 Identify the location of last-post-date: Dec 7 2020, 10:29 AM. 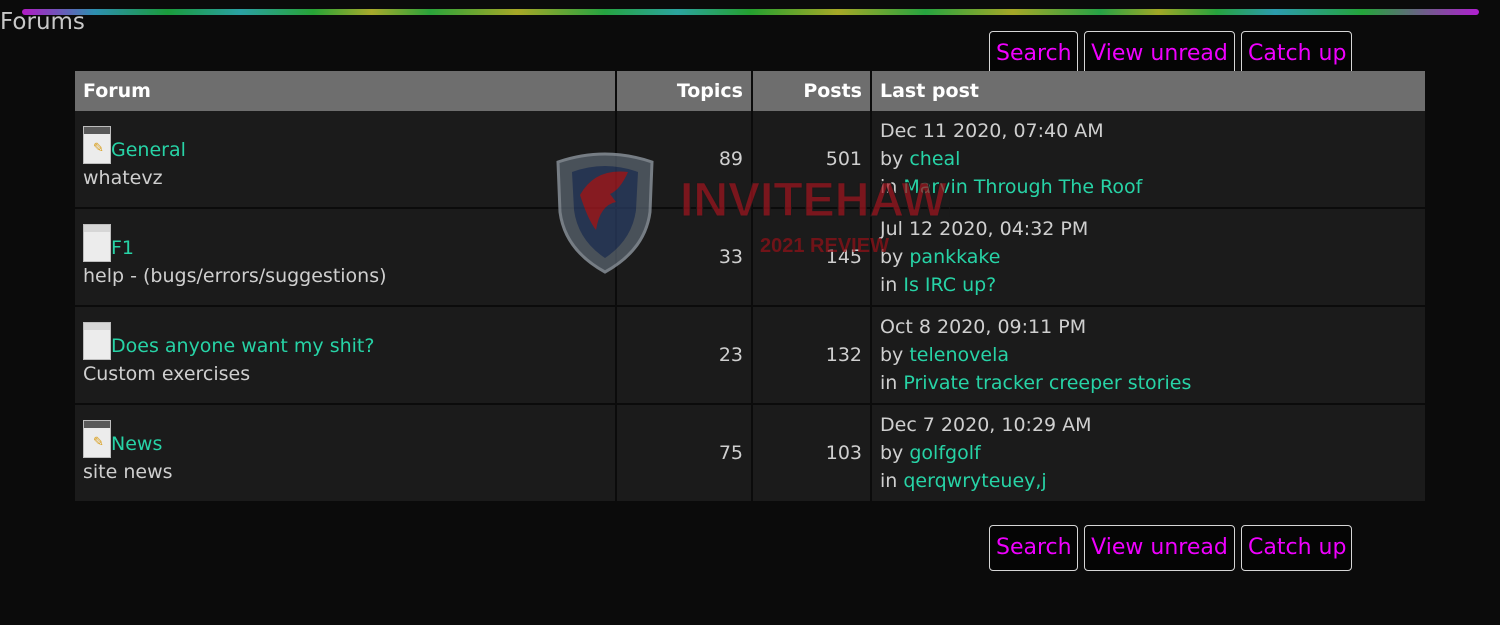
(986, 425).